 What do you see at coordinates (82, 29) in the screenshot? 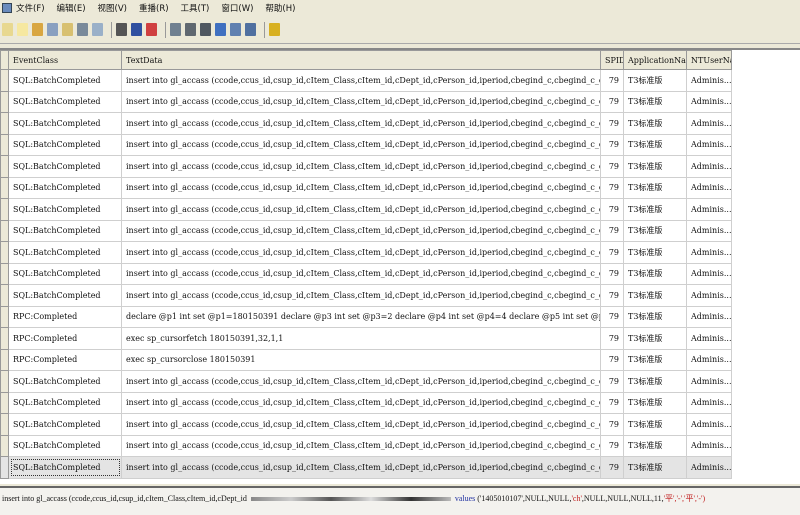
I see `find-icon` at bounding box center [82, 29].